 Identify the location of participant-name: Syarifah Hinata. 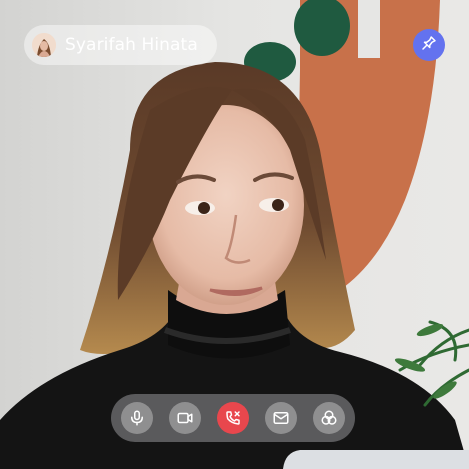
(131, 45).